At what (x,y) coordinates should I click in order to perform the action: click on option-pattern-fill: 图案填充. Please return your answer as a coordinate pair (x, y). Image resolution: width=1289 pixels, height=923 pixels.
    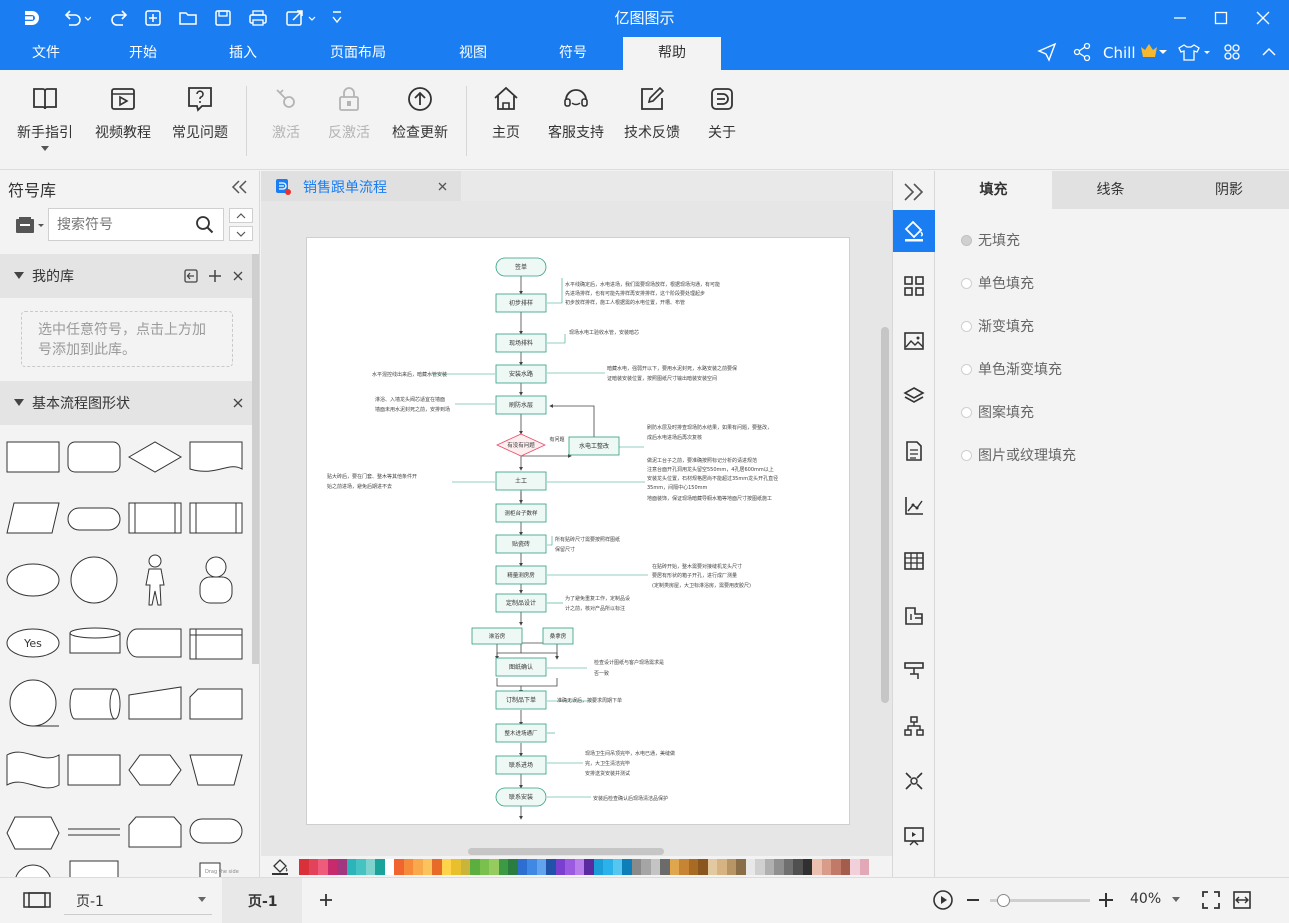
    Looking at the image, I should click on (997, 412).